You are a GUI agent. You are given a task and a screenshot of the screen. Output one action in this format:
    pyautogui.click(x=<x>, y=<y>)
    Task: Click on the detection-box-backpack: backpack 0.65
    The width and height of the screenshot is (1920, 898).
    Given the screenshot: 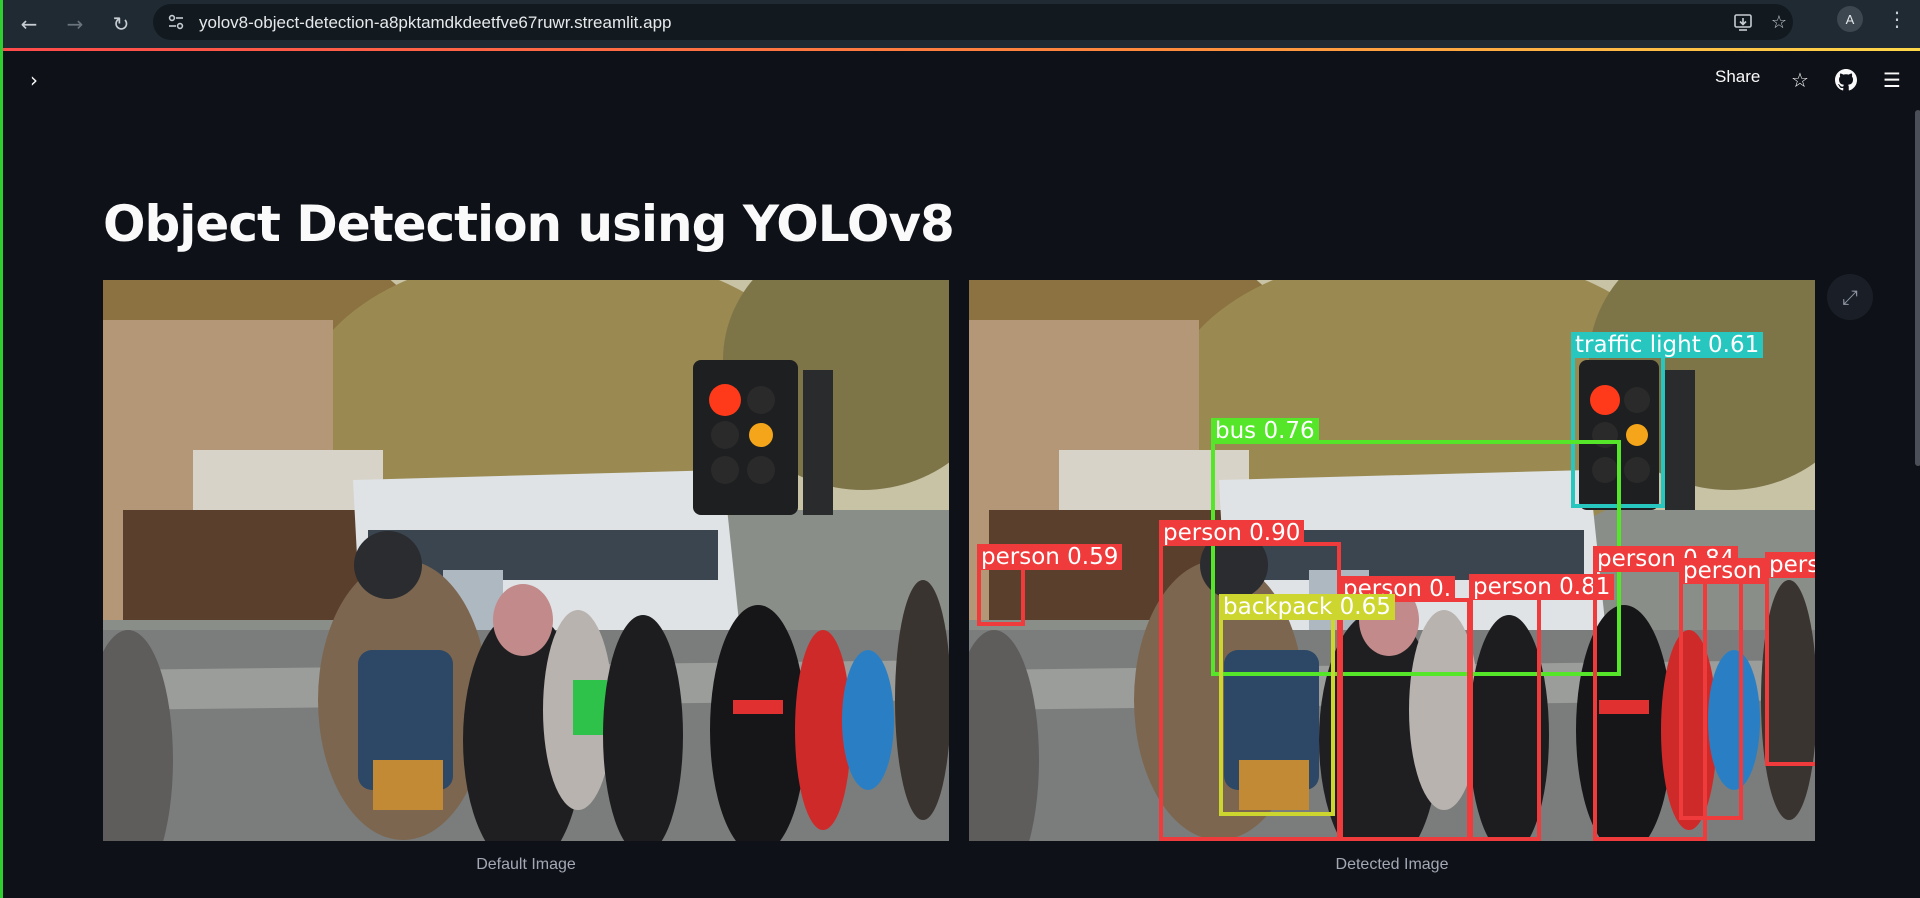 What is the action you would take?
    pyautogui.click(x=1307, y=705)
    